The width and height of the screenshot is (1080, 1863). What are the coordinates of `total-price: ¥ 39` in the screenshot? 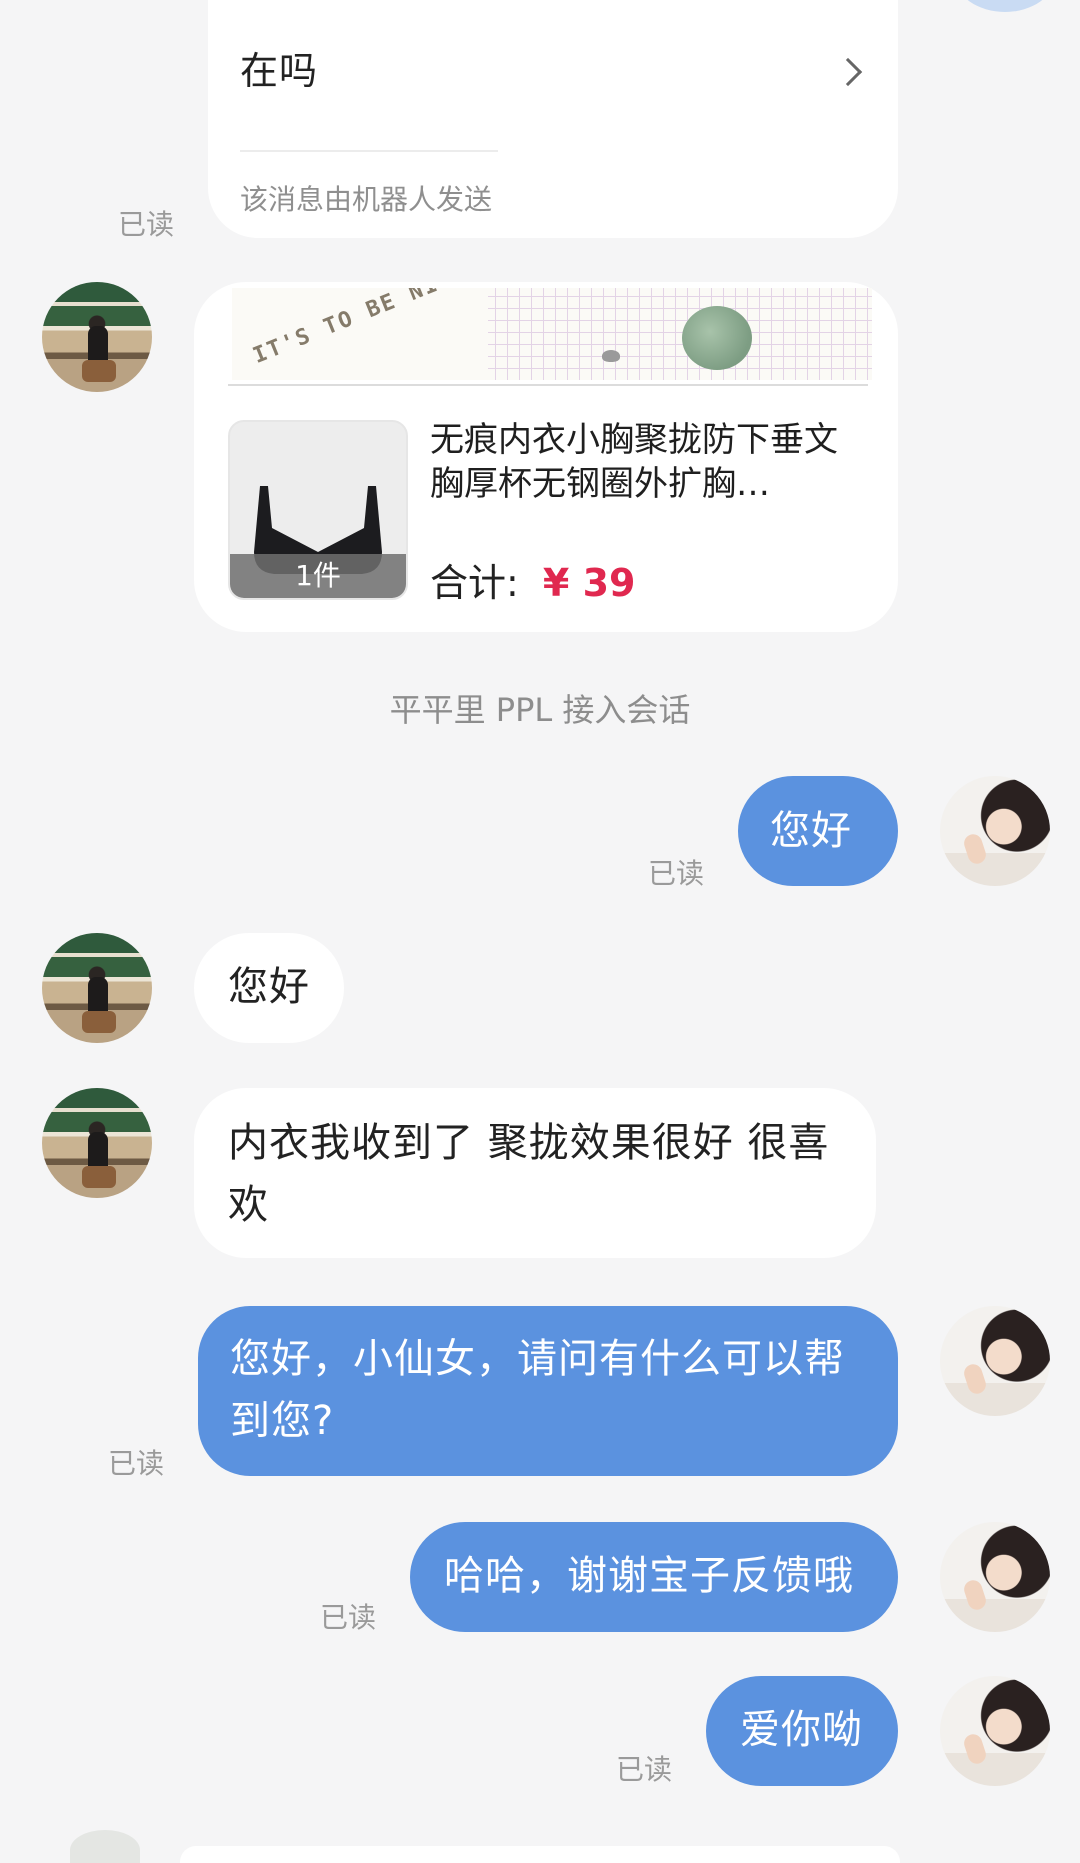 It's located at (589, 583).